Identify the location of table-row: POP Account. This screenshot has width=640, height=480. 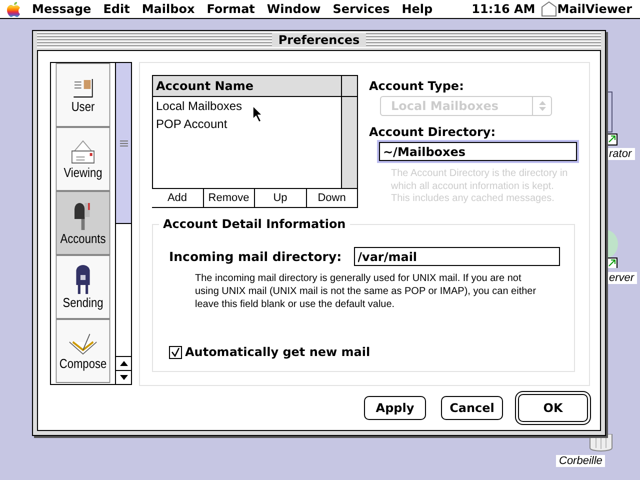
(247, 124).